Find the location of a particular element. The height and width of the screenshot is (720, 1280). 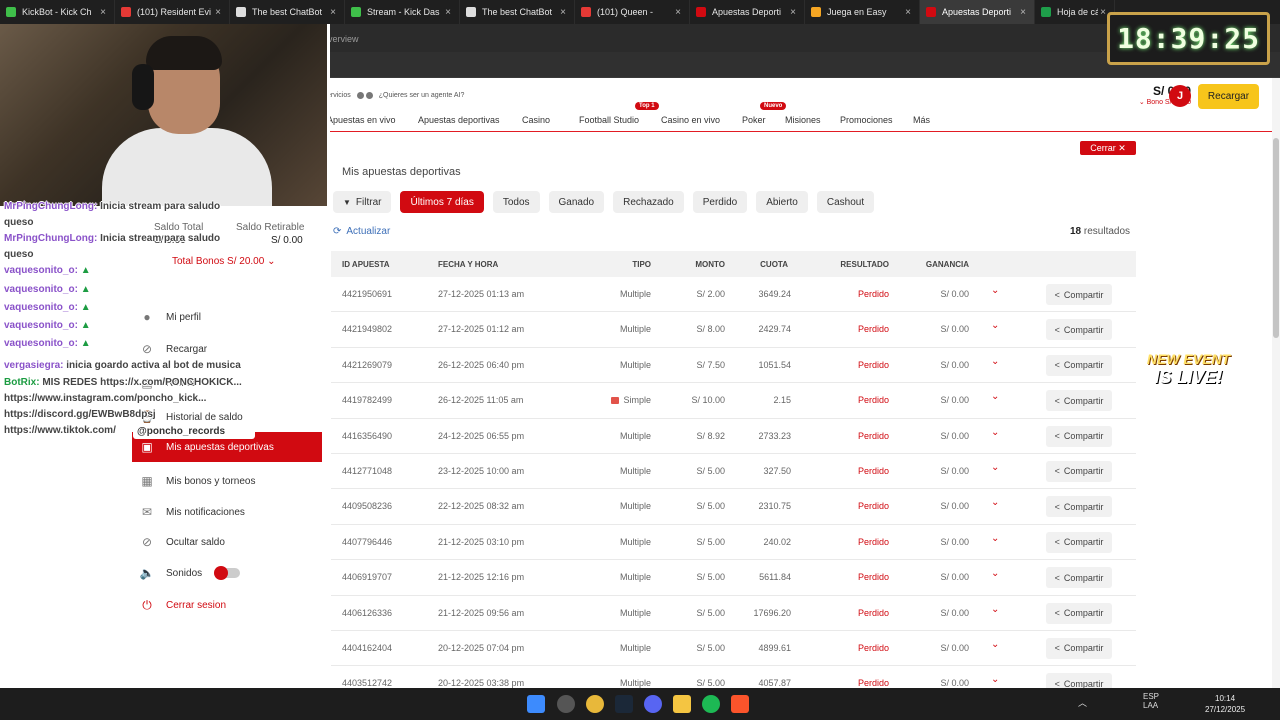

menu-item: 🔈 Sonidos is located at coordinates (235, 573).